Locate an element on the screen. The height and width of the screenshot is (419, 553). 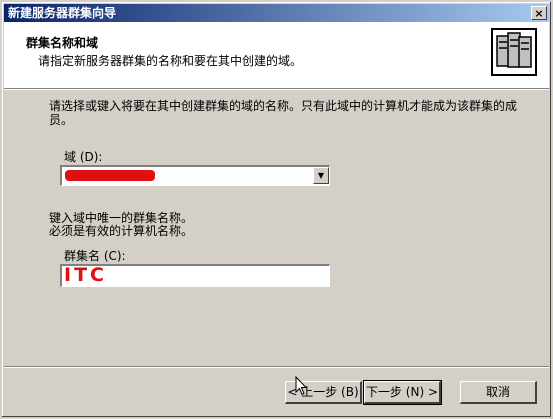
window-title: 新建服务器群集向导 is located at coordinates (62, 13).